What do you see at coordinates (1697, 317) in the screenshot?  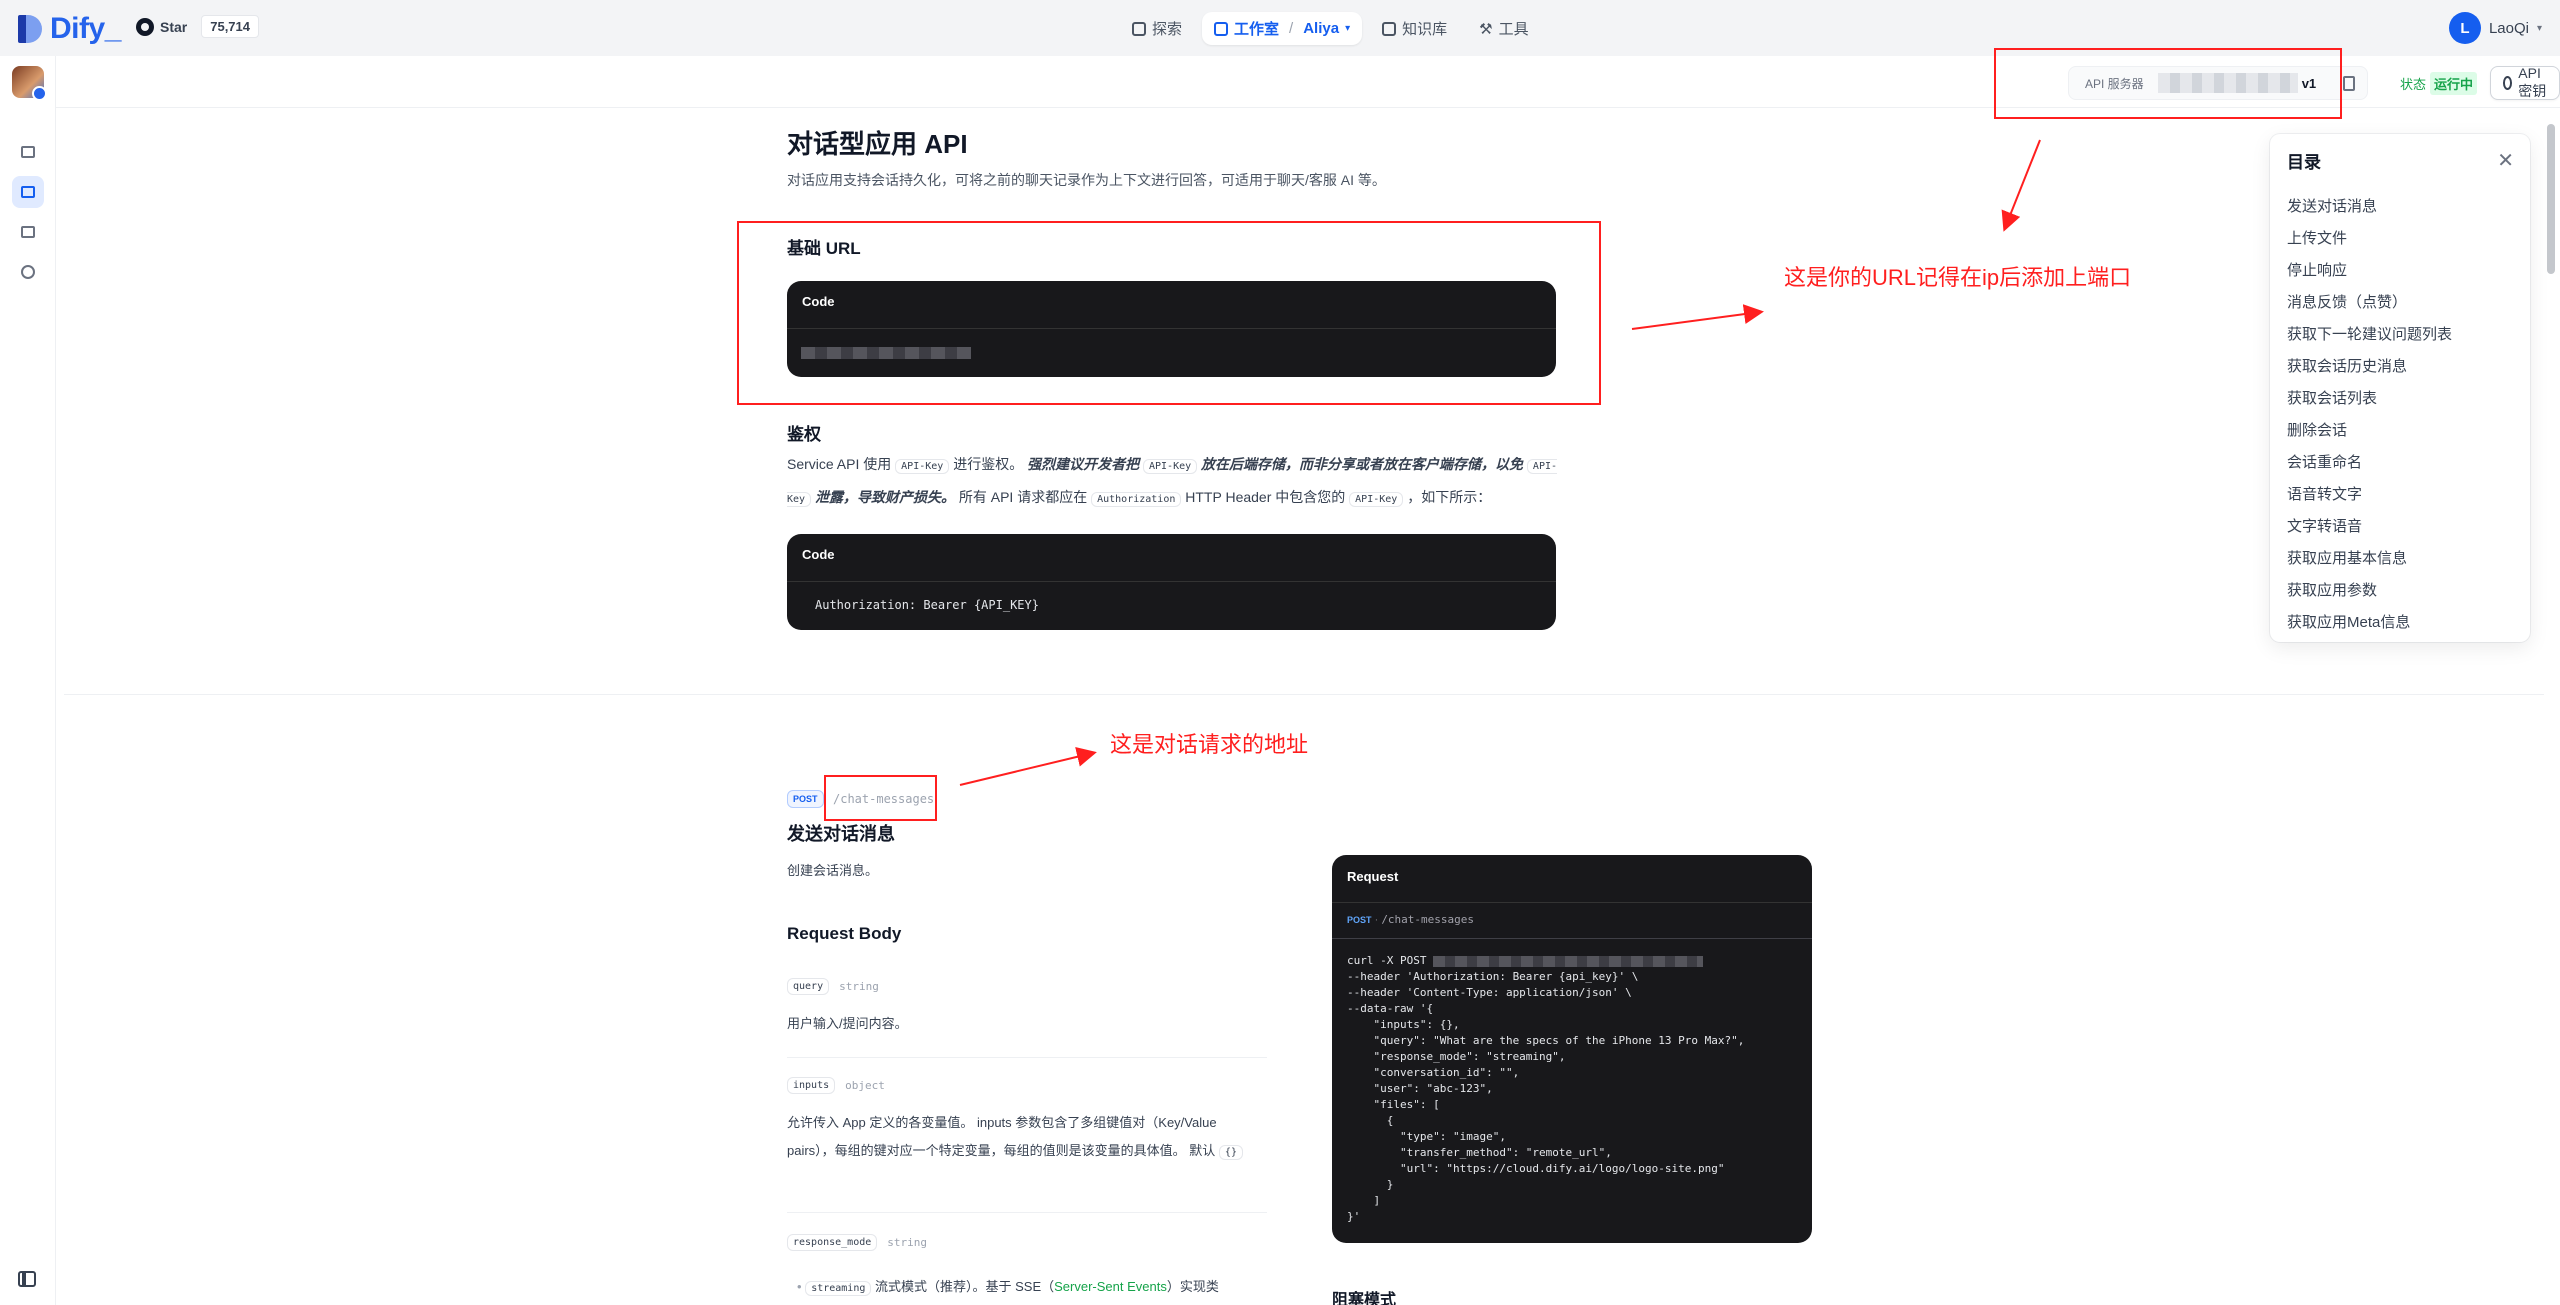 I see `arrow-from-base-url` at bounding box center [1697, 317].